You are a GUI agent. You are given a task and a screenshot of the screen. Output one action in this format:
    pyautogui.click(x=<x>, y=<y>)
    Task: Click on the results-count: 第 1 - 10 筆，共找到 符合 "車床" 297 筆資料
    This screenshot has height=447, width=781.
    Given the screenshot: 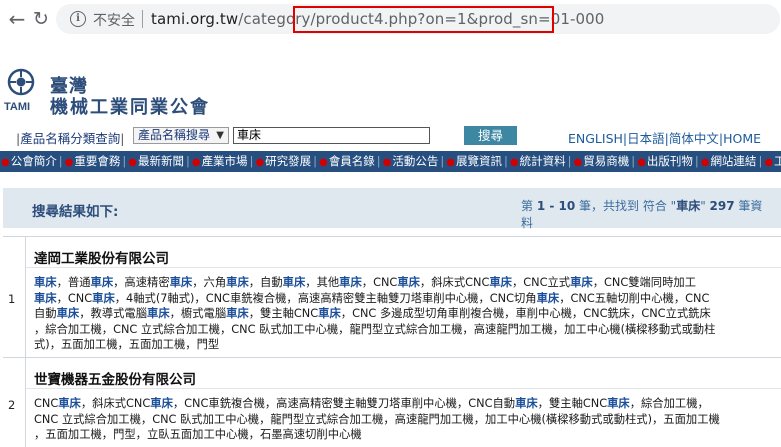 What is the action you would take?
    pyautogui.click(x=641, y=215)
    